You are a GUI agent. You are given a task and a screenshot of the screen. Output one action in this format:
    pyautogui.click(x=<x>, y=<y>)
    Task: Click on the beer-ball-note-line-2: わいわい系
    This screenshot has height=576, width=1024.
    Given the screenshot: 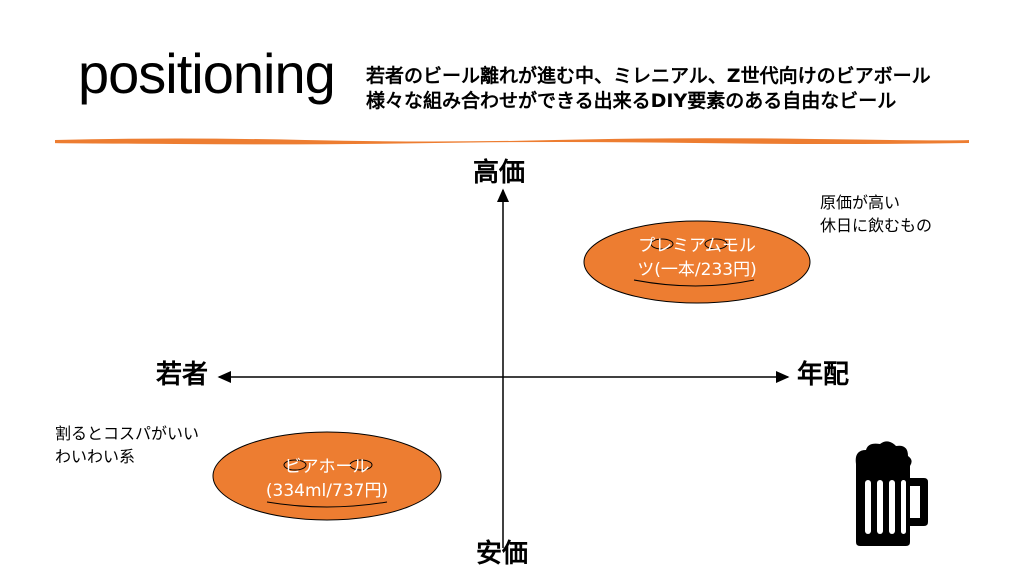 What is the action you would take?
    pyautogui.click(x=95, y=456)
    